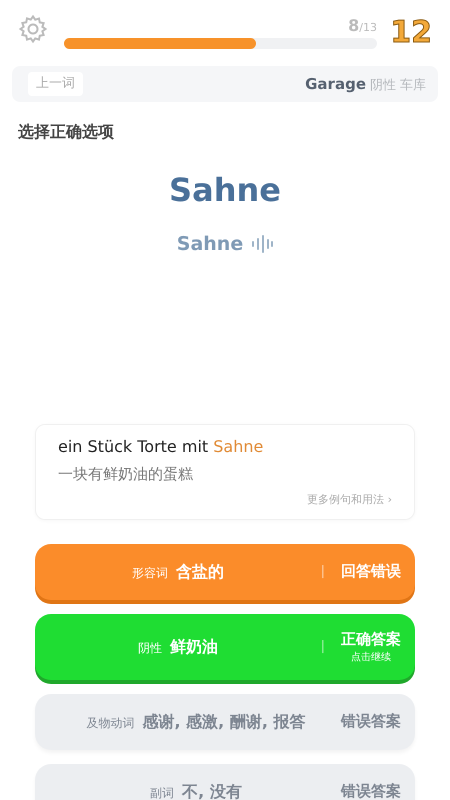 The width and height of the screenshot is (450, 800). Describe the element at coordinates (225, 190) in the screenshot. I see `quiz-word: Sahne` at that location.